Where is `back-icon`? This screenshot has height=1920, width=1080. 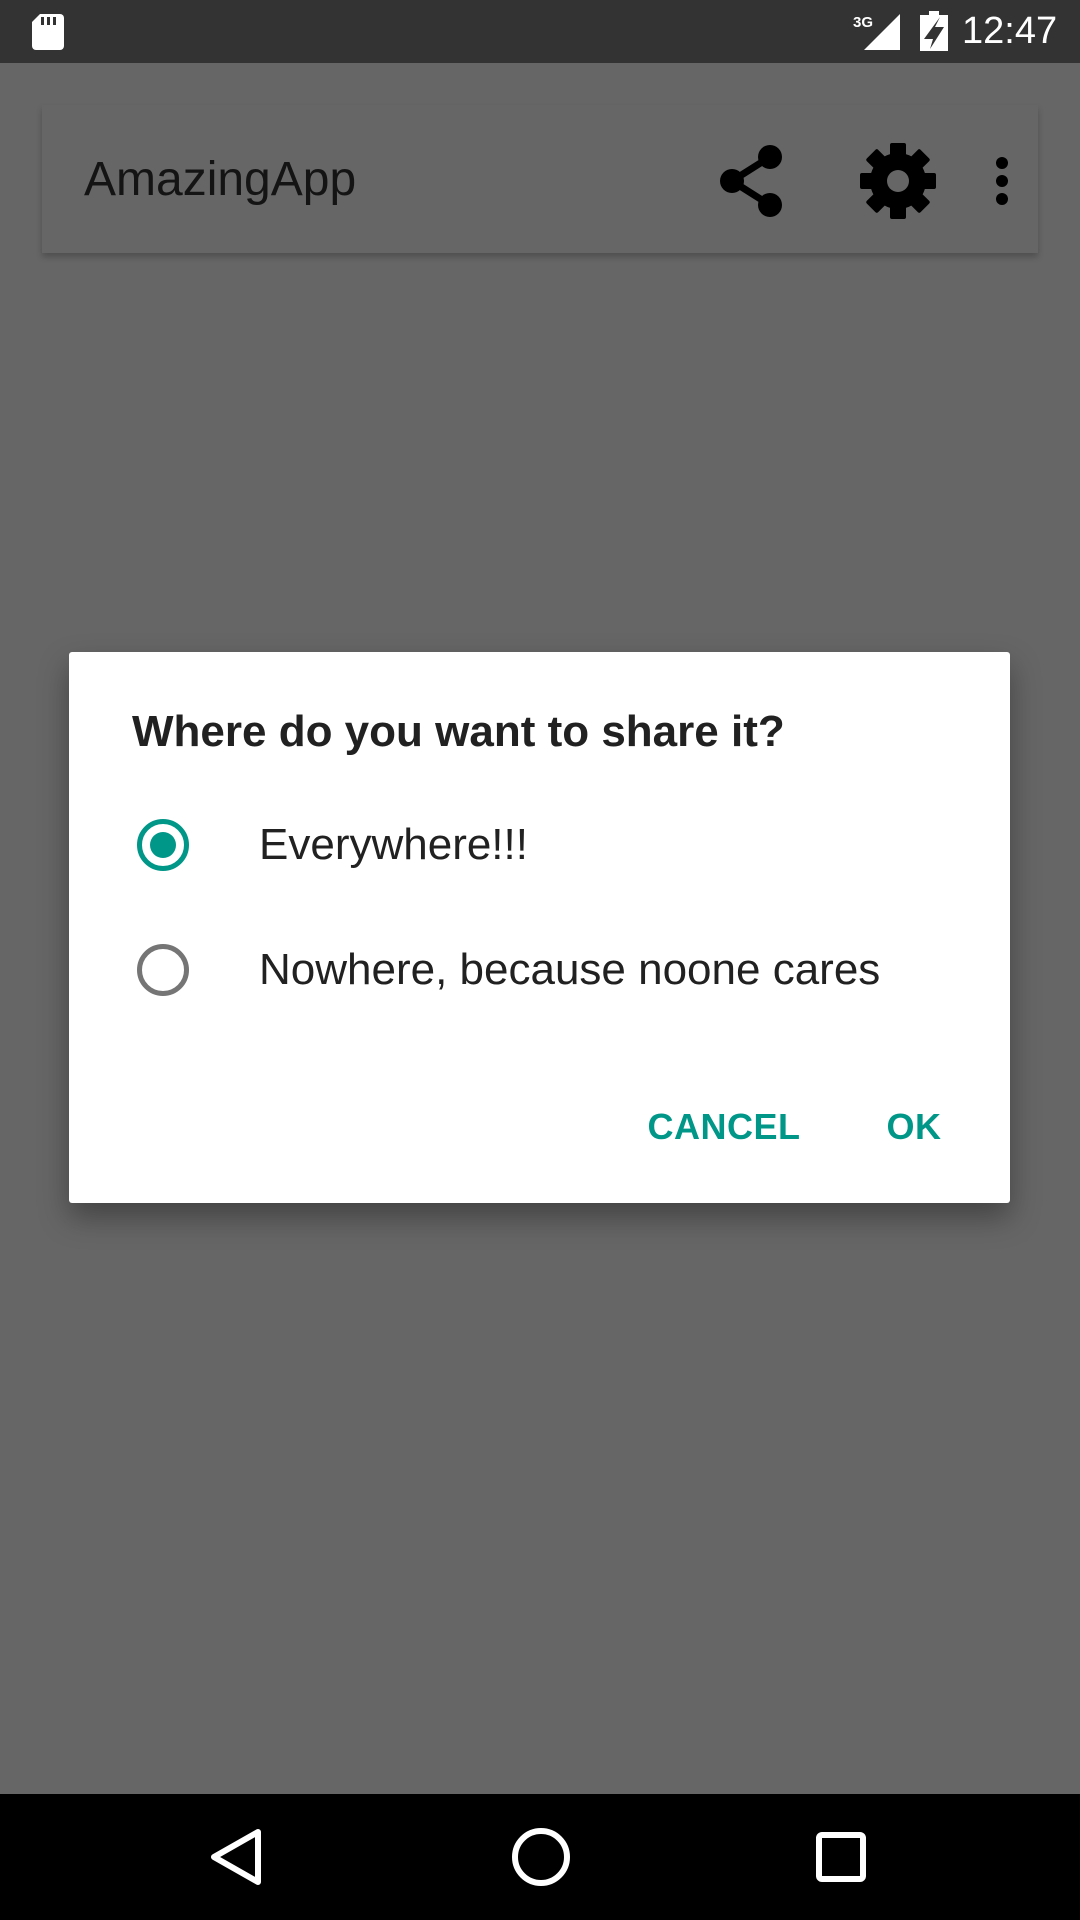 back-icon is located at coordinates (236, 1857).